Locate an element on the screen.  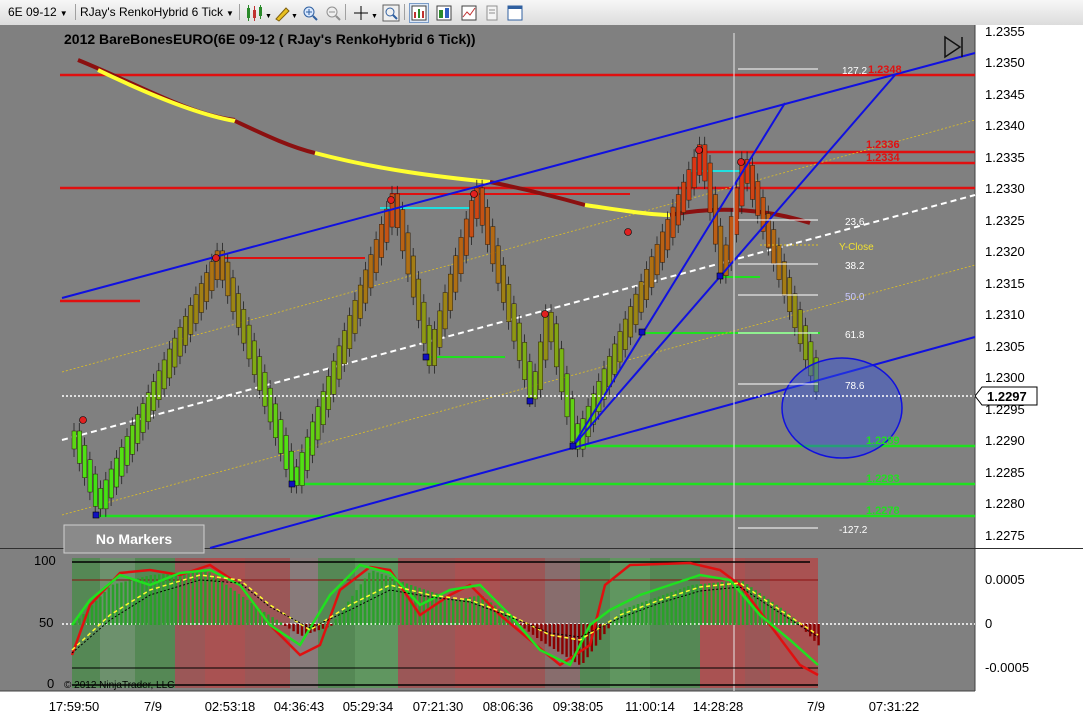
price-tick: 1.2330 is located at coordinates (1005, 188).